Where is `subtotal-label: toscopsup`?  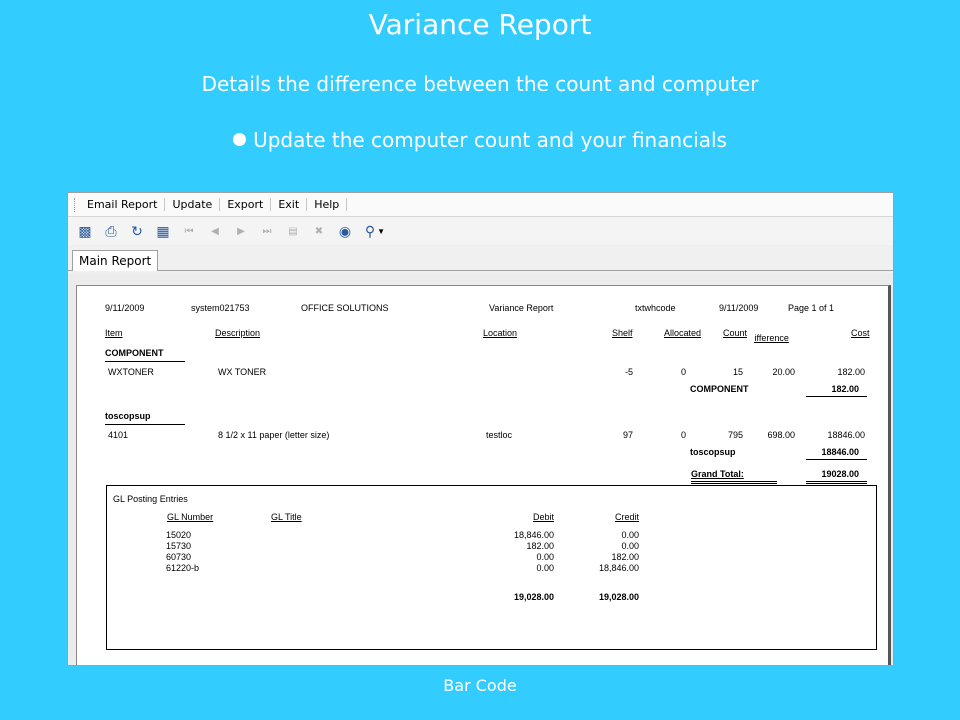 subtotal-label: toscopsup is located at coordinates (713, 452).